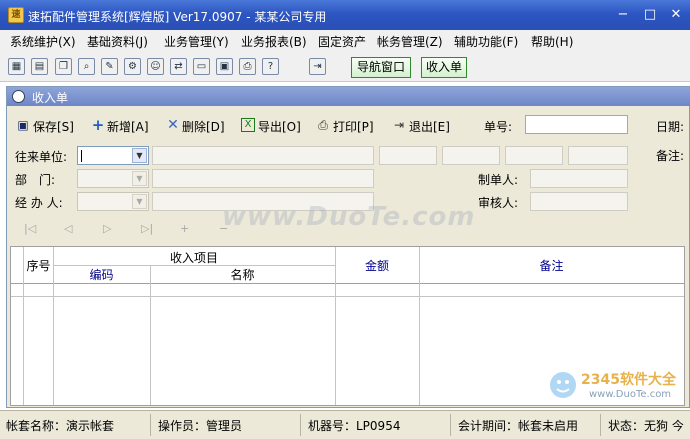 This screenshot has width=690, height=439. What do you see at coordinates (498, 127) in the screenshot?
I see `bill-no-label: 单号:` at bounding box center [498, 127].